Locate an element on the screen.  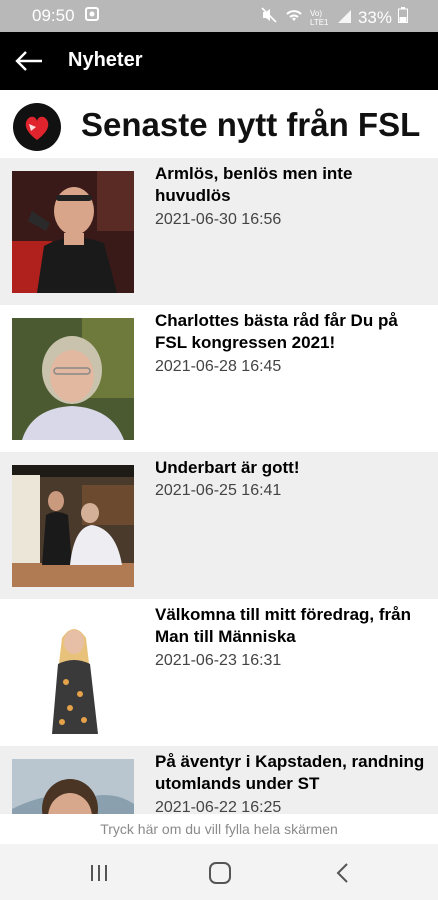
news-header: Senaste nytt från FSL is located at coordinates (219, 124).